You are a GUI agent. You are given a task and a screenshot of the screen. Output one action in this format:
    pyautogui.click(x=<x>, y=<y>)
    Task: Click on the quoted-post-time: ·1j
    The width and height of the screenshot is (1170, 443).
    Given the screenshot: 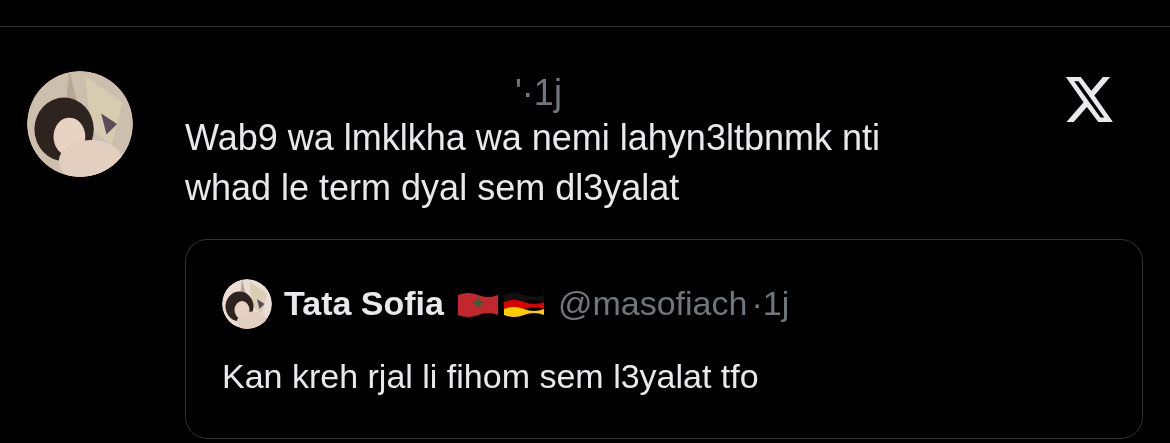 What is the action you would take?
    pyautogui.click(x=770, y=303)
    